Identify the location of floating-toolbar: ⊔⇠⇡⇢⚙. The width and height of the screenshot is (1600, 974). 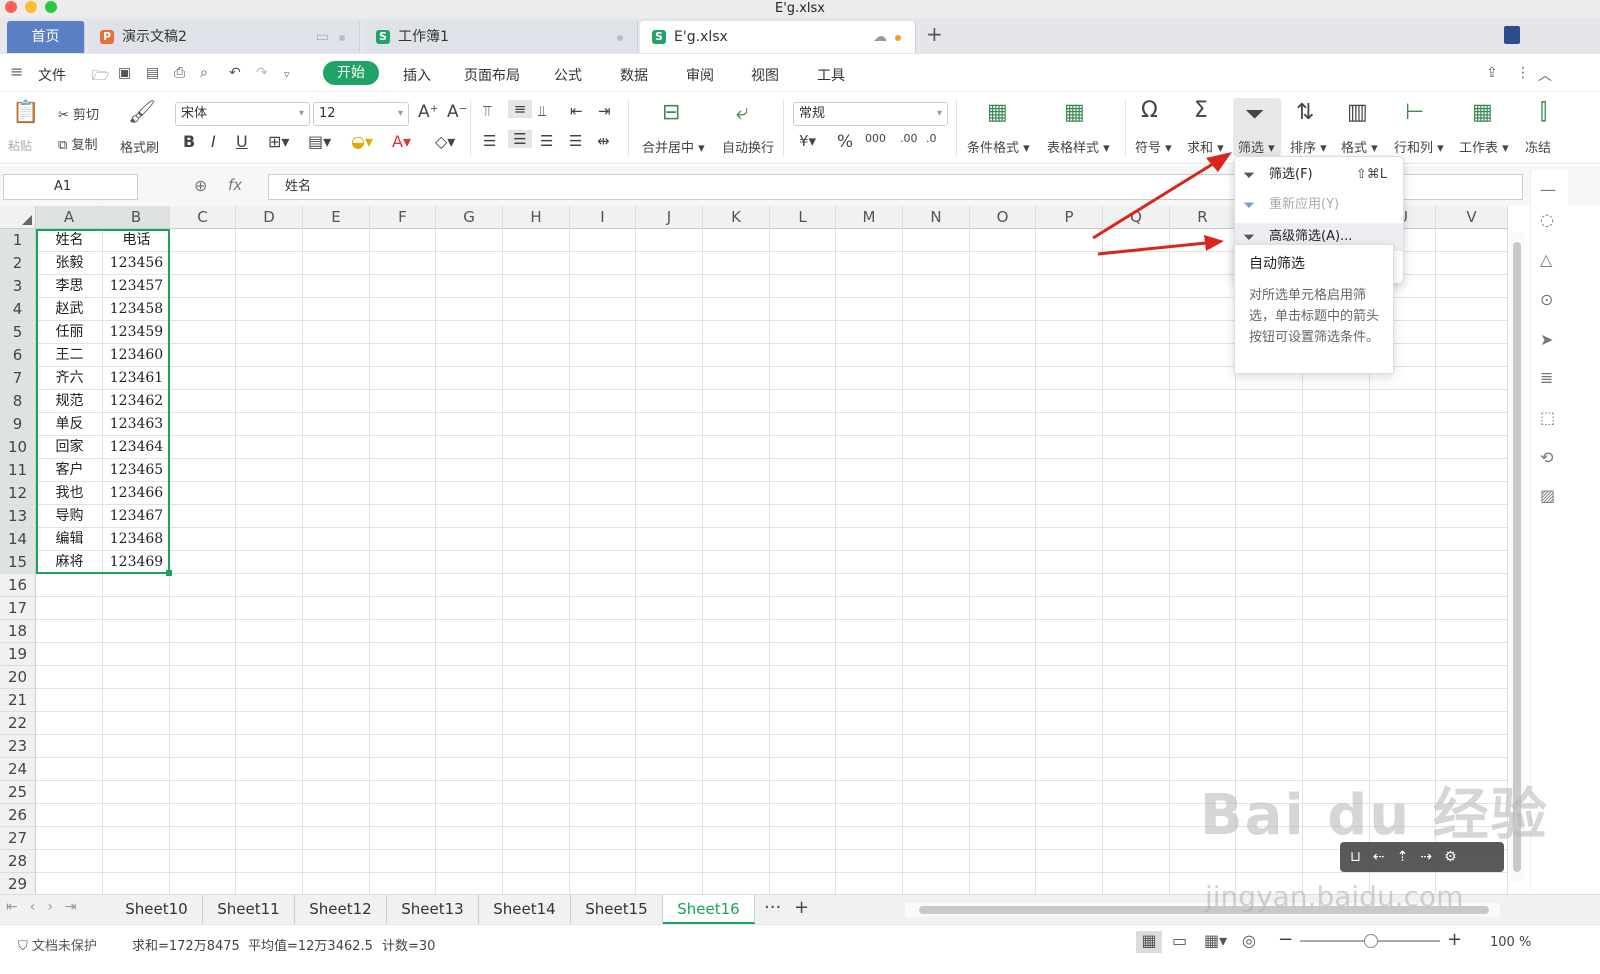
(1422, 857).